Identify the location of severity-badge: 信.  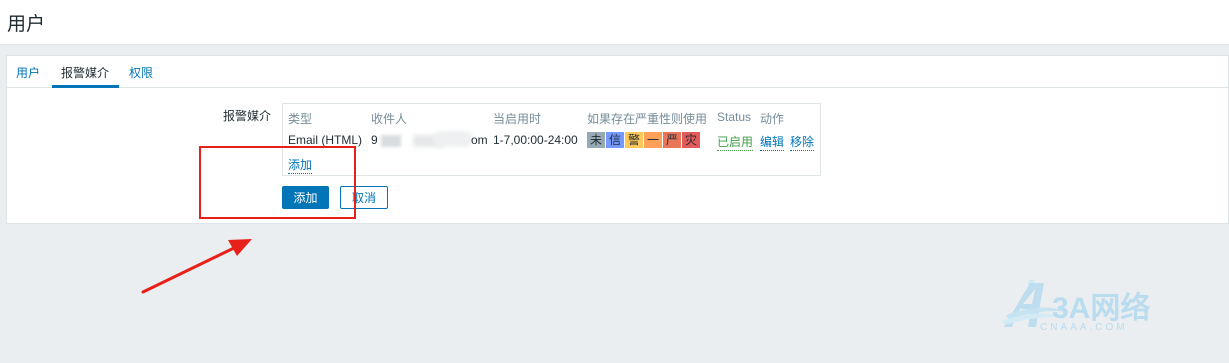
(615, 140).